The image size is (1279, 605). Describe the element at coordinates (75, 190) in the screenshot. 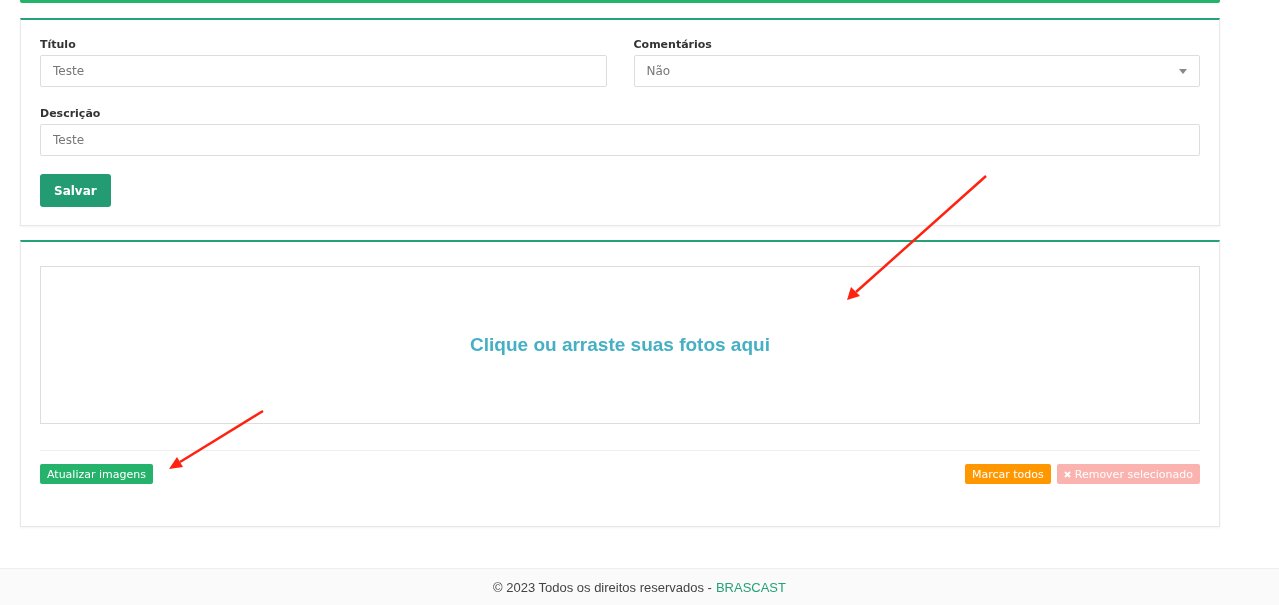

I see `save-button: Salvar` at that location.